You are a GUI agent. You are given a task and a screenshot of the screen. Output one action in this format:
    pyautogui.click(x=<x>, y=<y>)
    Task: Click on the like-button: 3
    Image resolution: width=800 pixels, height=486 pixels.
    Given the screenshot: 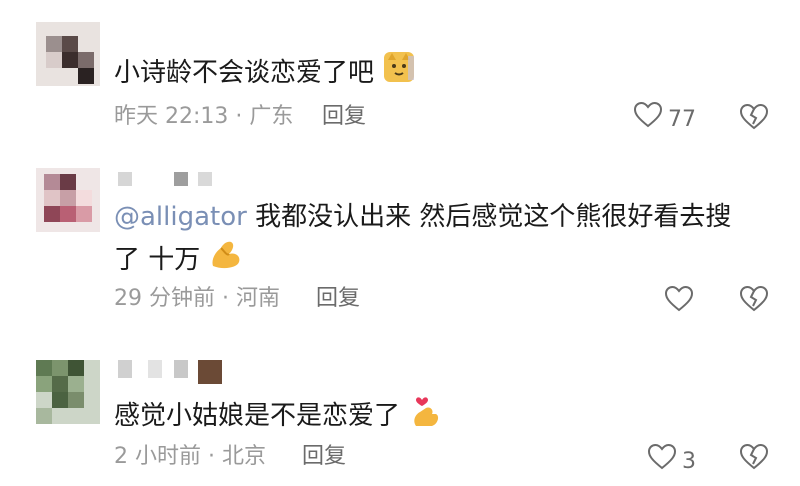 What is the action you would take?
    pyautogui.click(x=671, y=461)
    